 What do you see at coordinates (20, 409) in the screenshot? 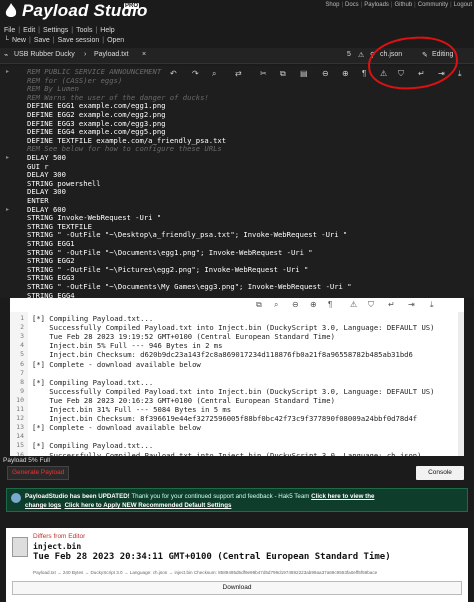
I see `output-line-number: 11` at bounding box center [20, 409].